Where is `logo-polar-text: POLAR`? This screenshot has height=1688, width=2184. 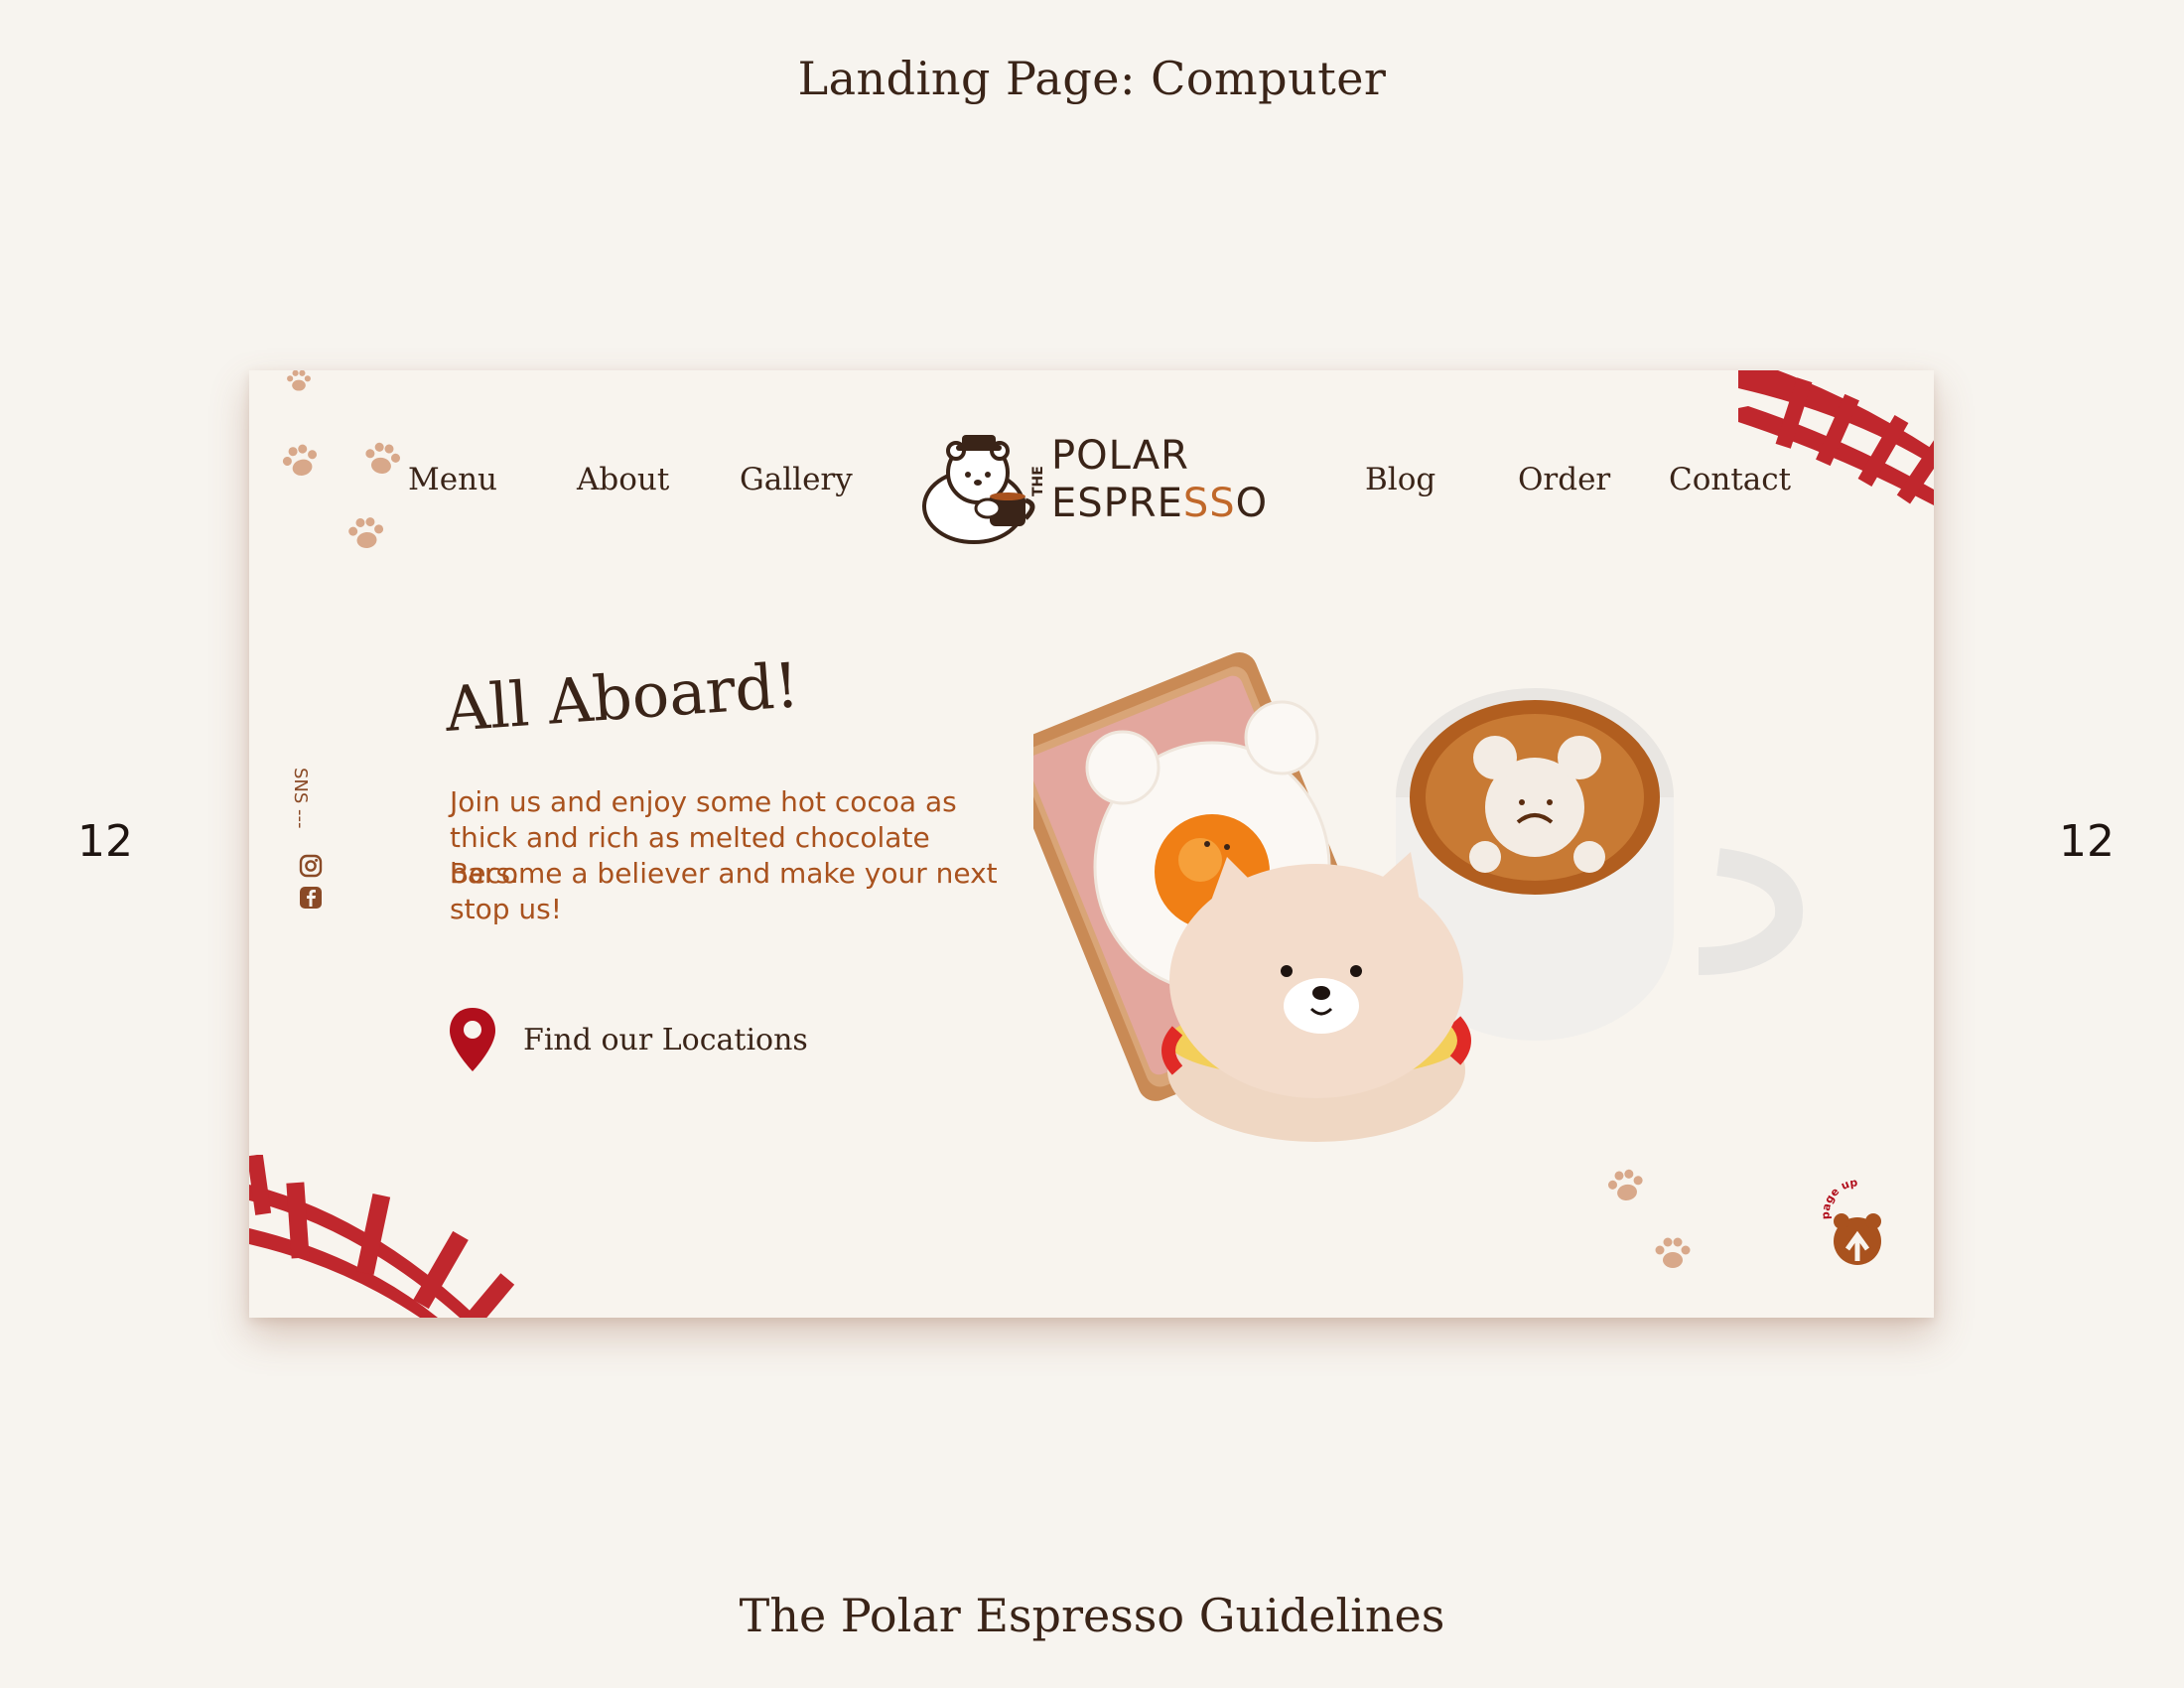 logo-polar-text: POLAR is located at coordinates (1120, 456).